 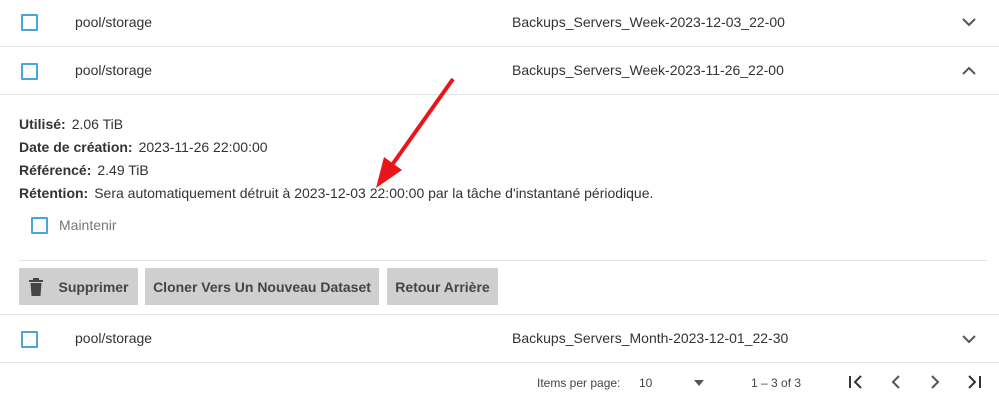 What do you see at coordinates (203, 147) in the screenshot?
I see `created-value: 2023-11-26 22:00:00` at bounding box center [203, 147].